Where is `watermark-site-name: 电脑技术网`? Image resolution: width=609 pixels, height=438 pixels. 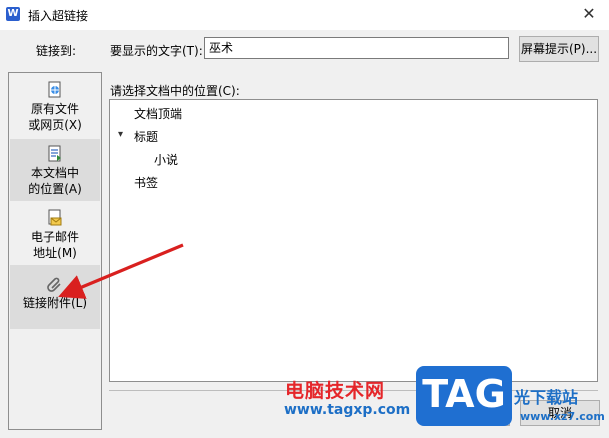 watermark-site-name: 电脑技术网 is located at coordinates (335, 391).